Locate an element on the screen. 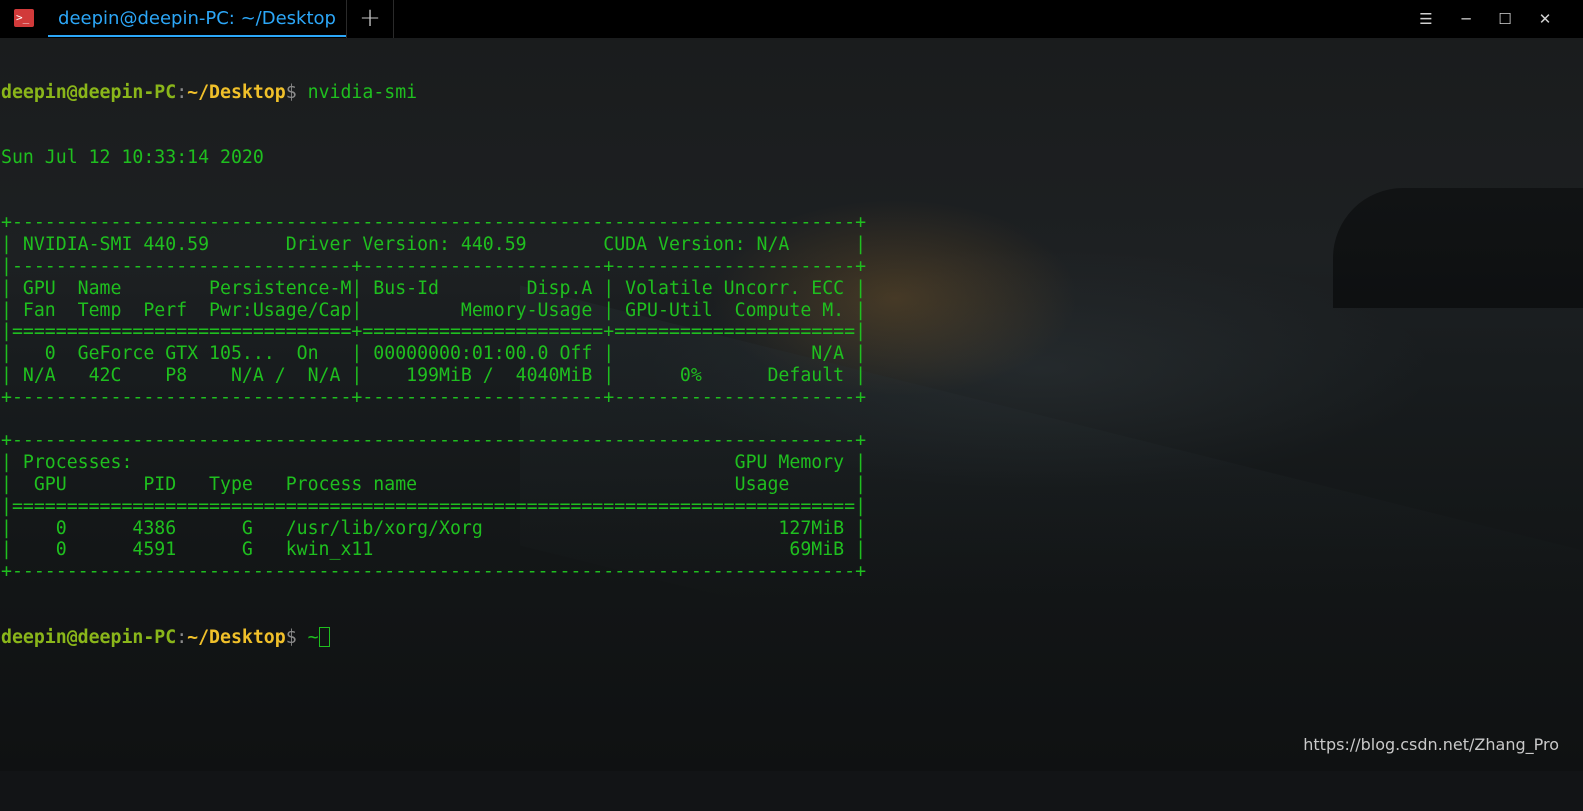  tab-terminal: deepin@deepin-PC: ~/Desktop is located at coordinates (197, 19).